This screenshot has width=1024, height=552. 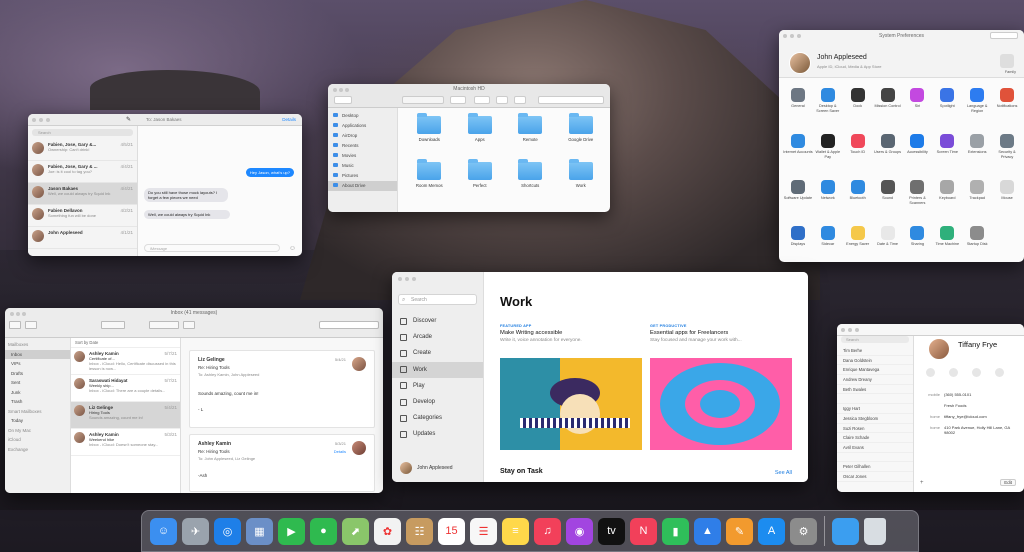 What do you see at coordinates (1008, 482) in the screenshot?
I see `edit-button: Edit` at bounding box center [1008, 482].